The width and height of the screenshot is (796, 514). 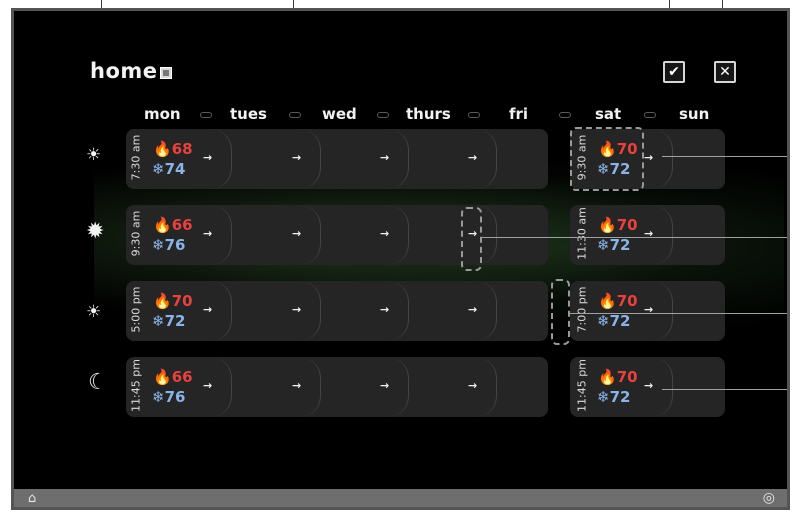 What do you see at coordinates (295, 115) in the screenshot?
I see `link-toggle-tues-wed` at bounding box center [295, 115].